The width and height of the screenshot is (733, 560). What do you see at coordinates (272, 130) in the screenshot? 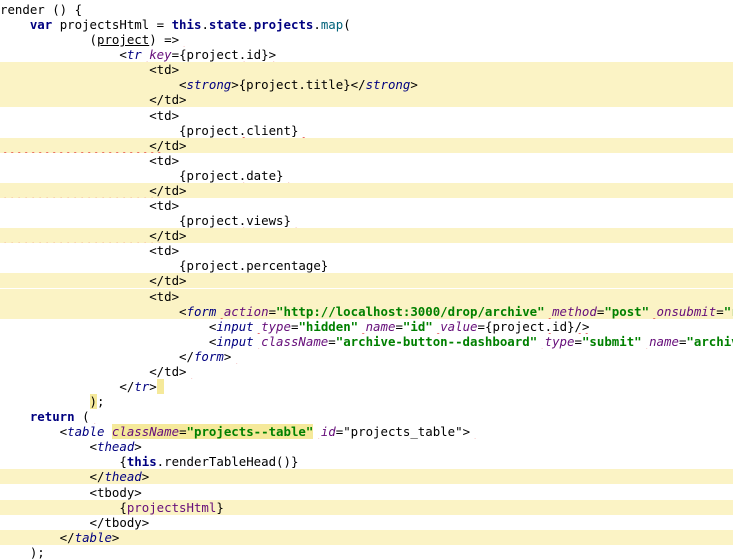
I see `code-token: client}` at bounding box center [272, 130].